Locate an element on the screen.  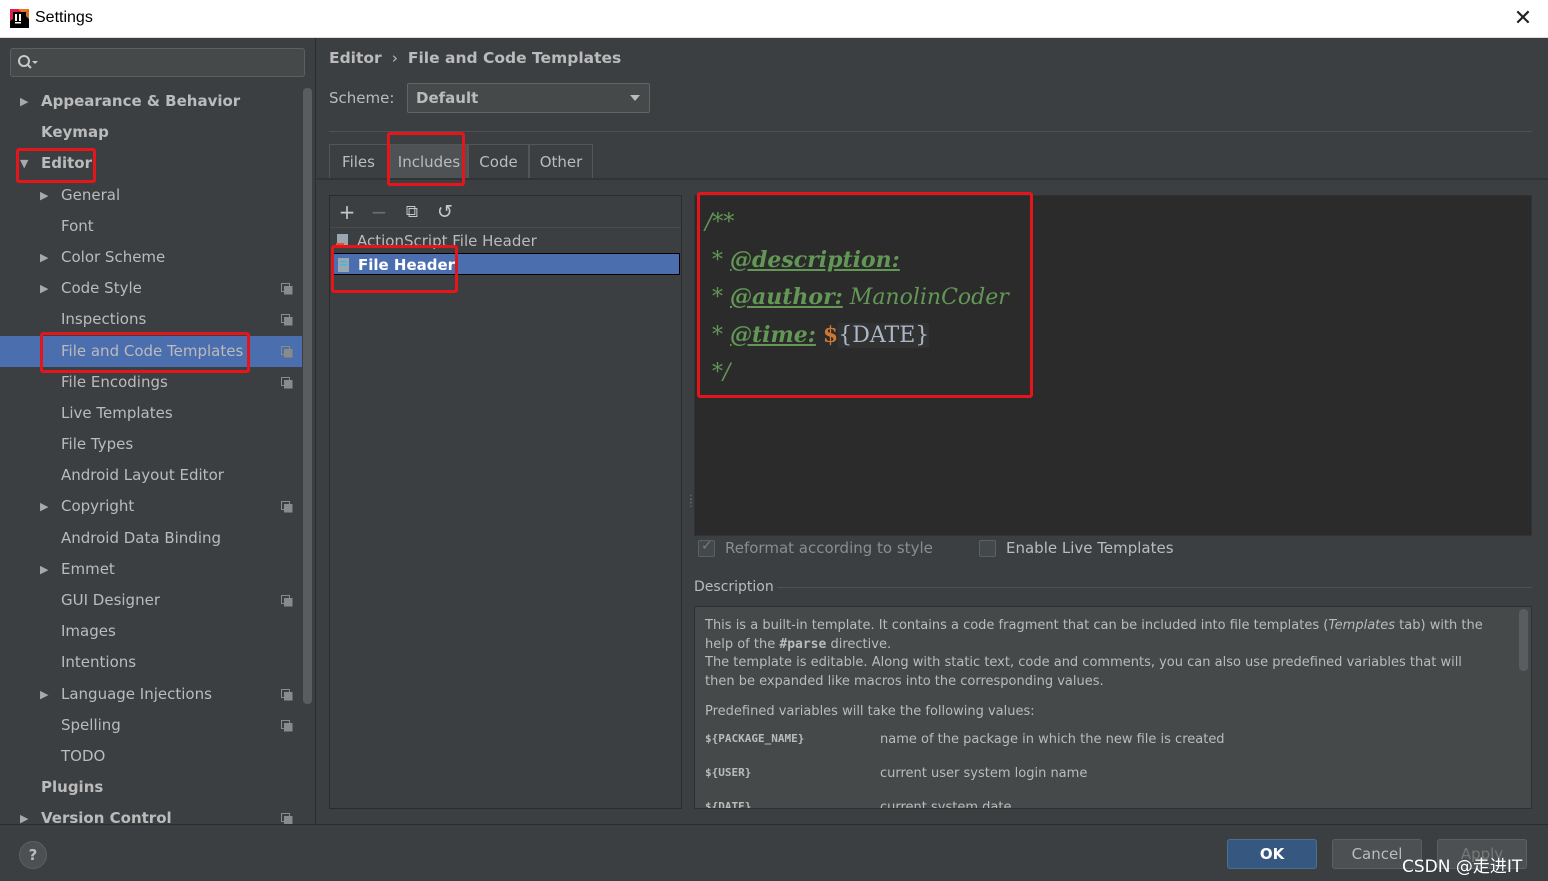
template-item-actionscript: ActionScript File Header is located at coordinates (506, 241).